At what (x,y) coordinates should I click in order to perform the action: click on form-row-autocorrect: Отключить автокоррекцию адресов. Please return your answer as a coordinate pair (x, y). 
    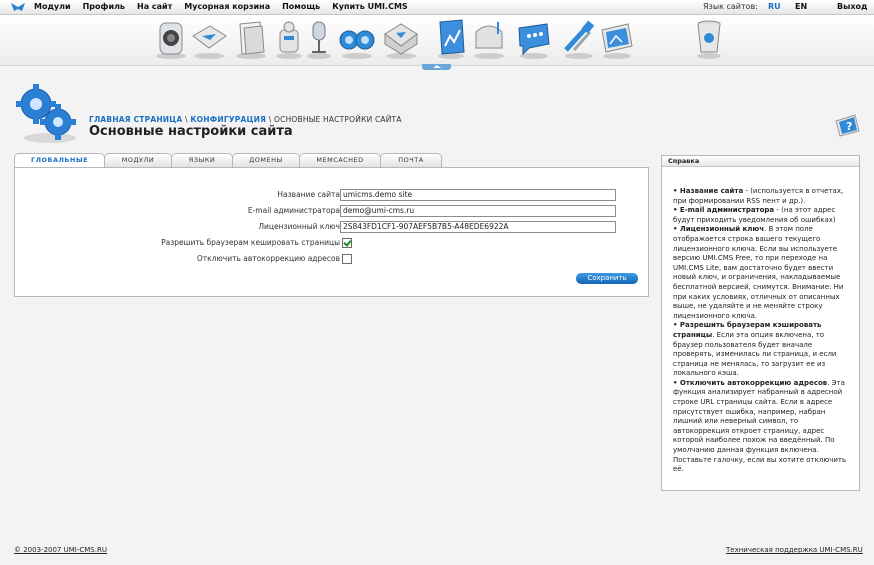
    Looking at the image, I should click on (331, 259).